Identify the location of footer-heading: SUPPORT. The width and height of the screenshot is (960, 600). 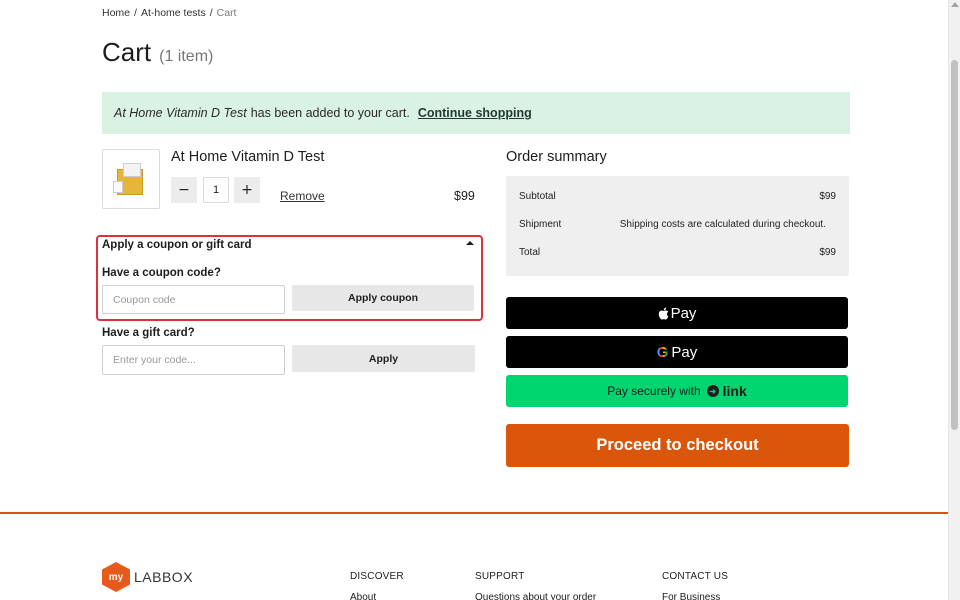
(500, 576).